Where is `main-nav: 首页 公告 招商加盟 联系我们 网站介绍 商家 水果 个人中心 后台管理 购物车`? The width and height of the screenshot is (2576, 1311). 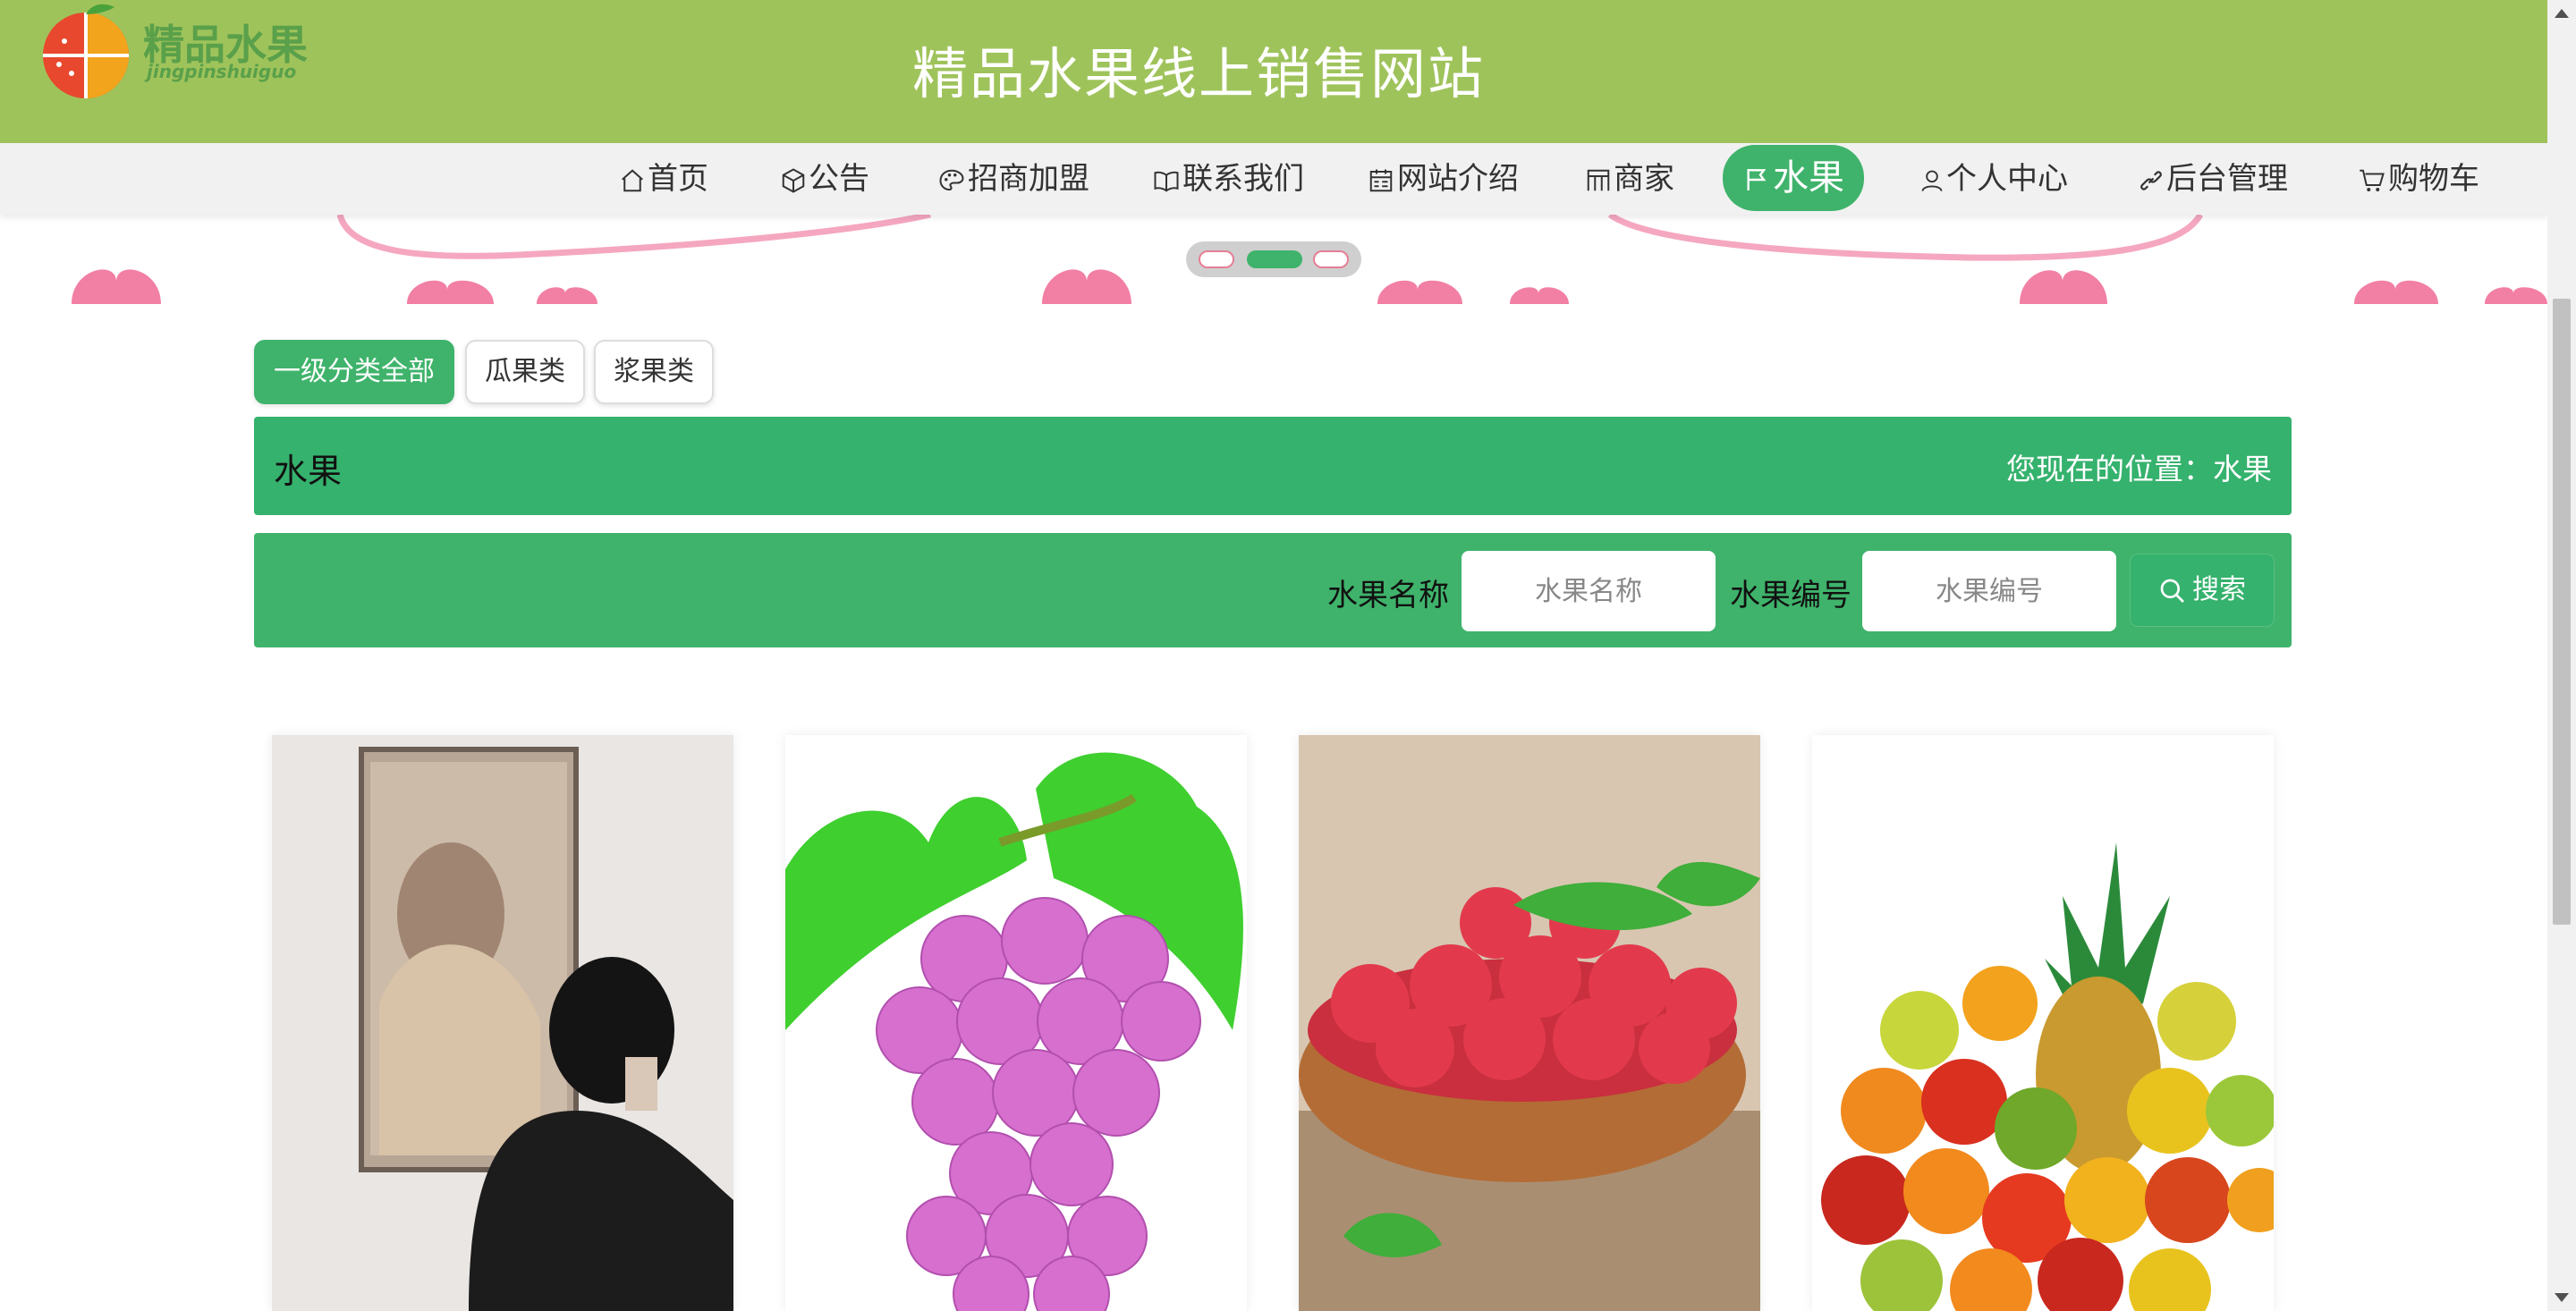 main-nav: 首页 公告 招商加盟 联系我们 网站介绍 商家 水果 个人中心 后台管理 购物车 is located at coordinates (1273, 179).